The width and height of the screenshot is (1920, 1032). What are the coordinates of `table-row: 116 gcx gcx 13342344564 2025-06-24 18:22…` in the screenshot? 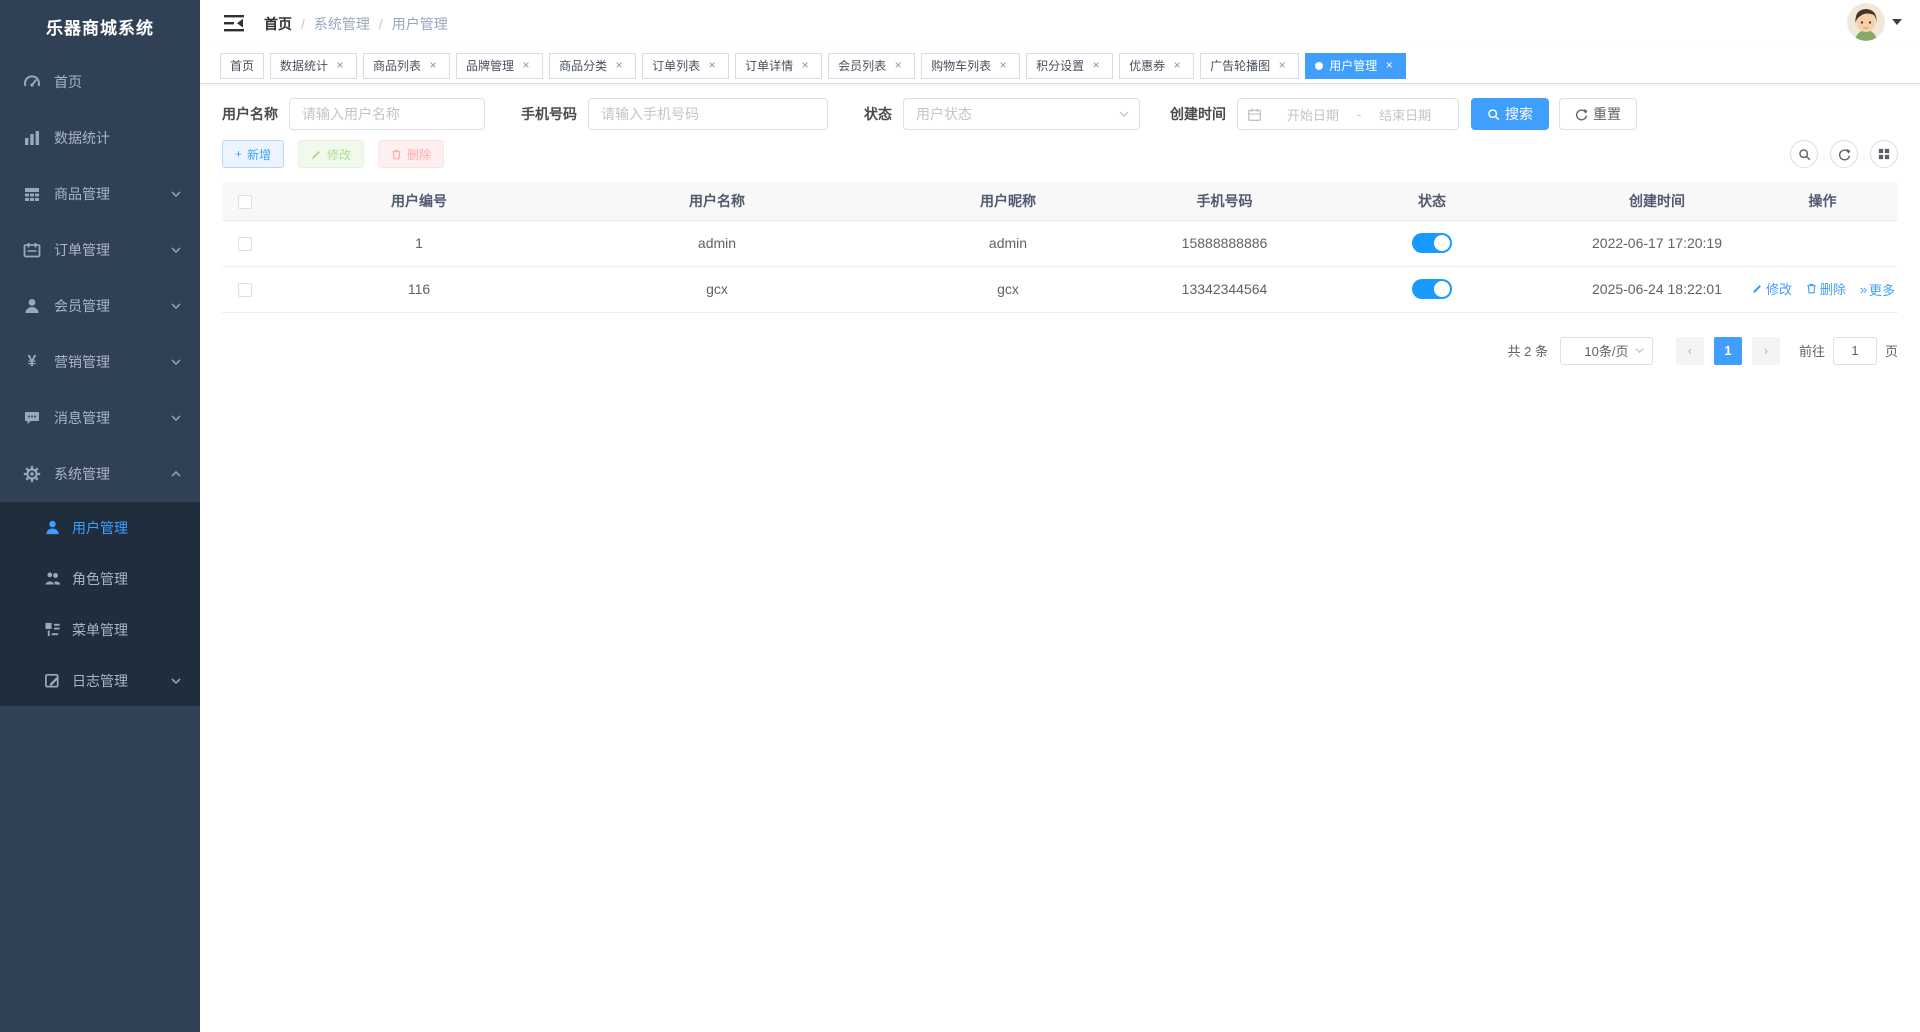 It's located at (1060, 289).